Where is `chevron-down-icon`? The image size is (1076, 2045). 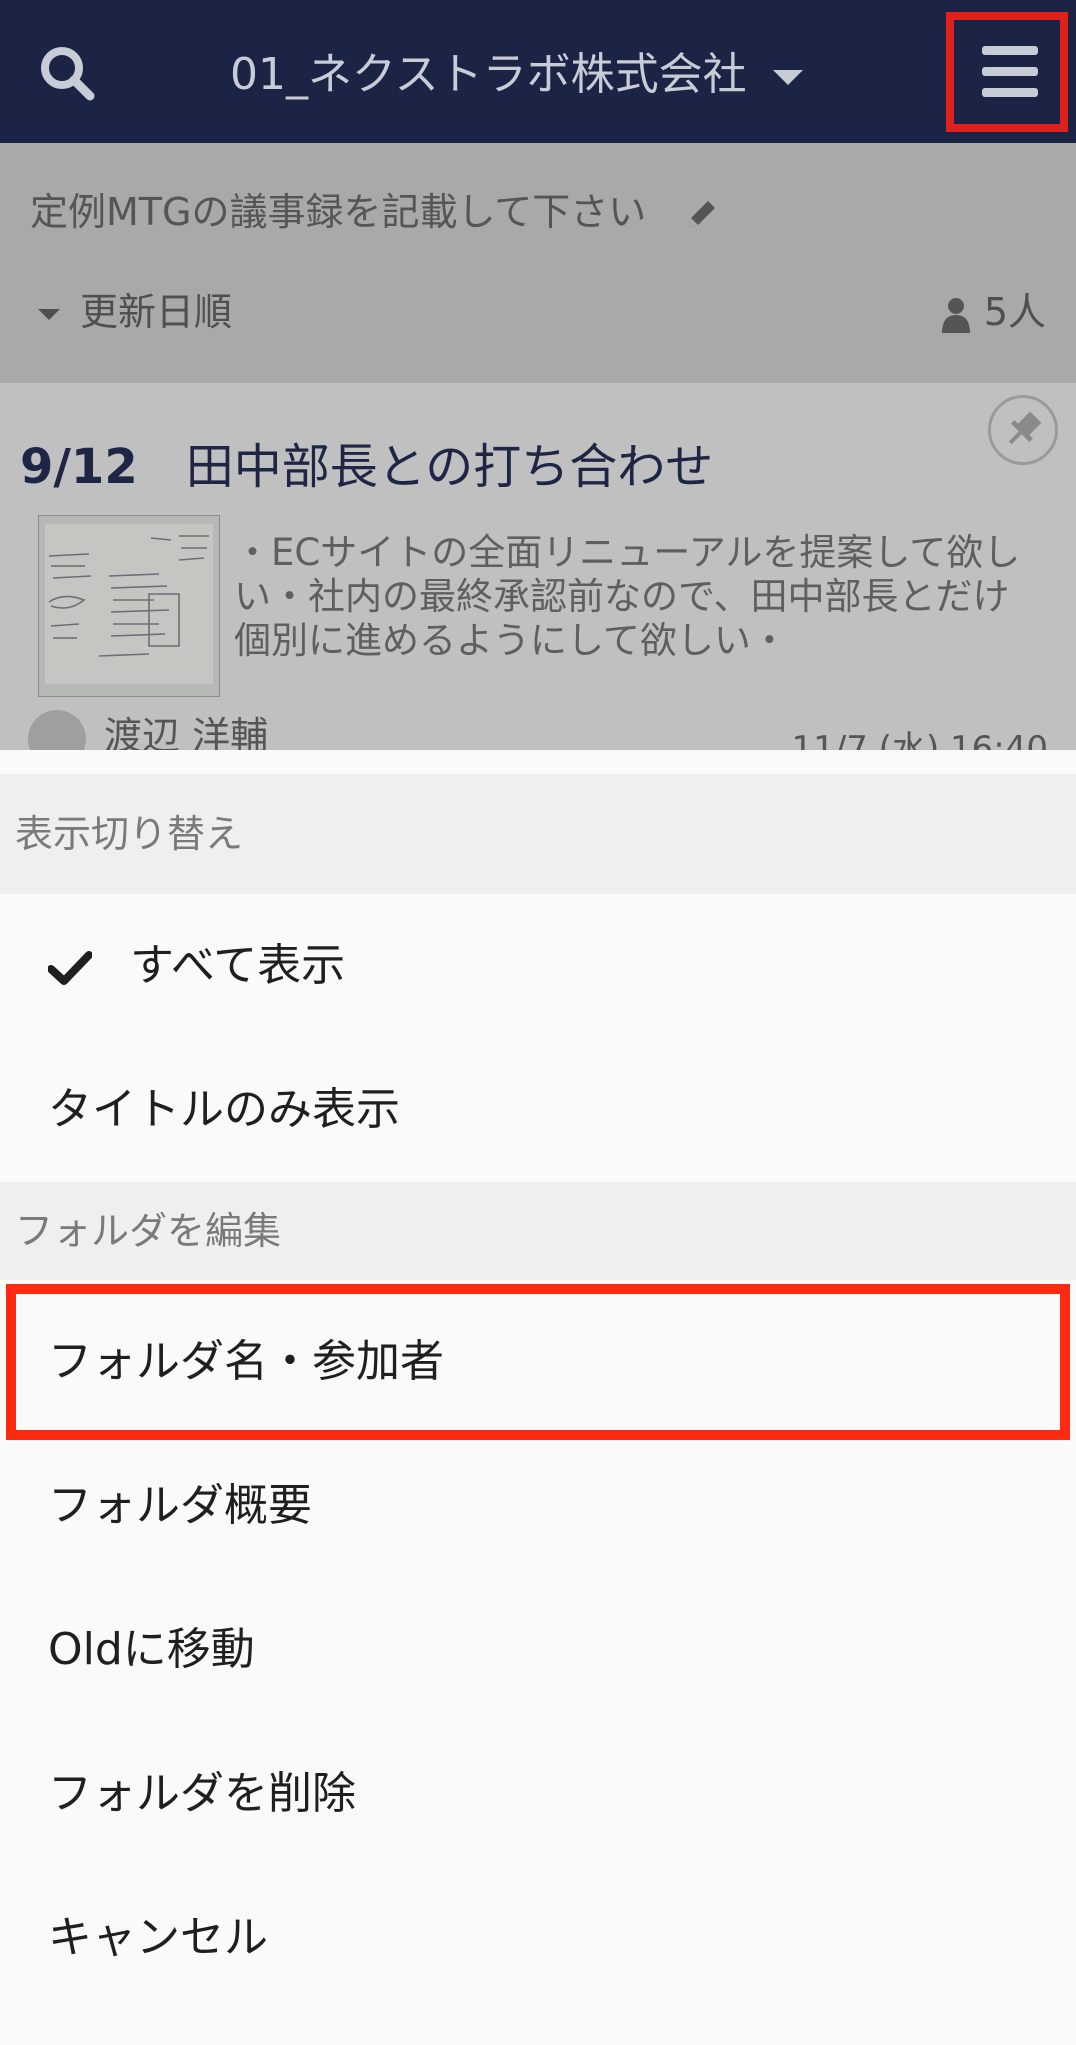
chevron-down-icon is located at coordinates (787, 77).